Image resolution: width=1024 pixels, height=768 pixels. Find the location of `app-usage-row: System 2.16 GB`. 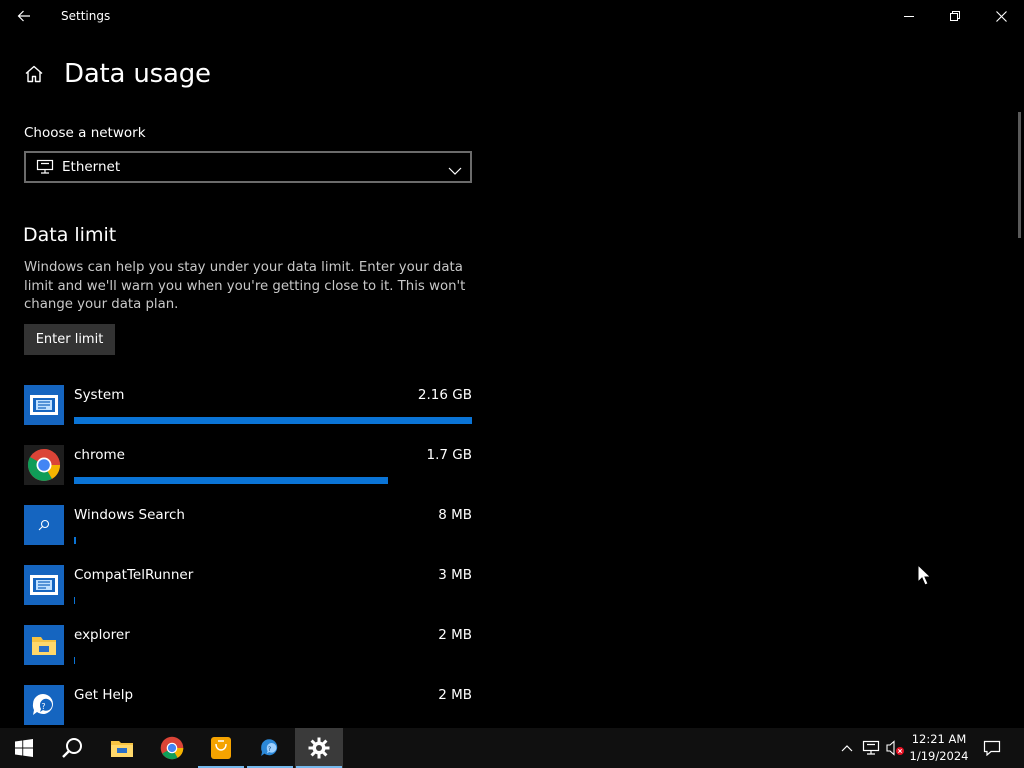

app-usage-row: System 2.16 GB is located at coordinates (248, 413).